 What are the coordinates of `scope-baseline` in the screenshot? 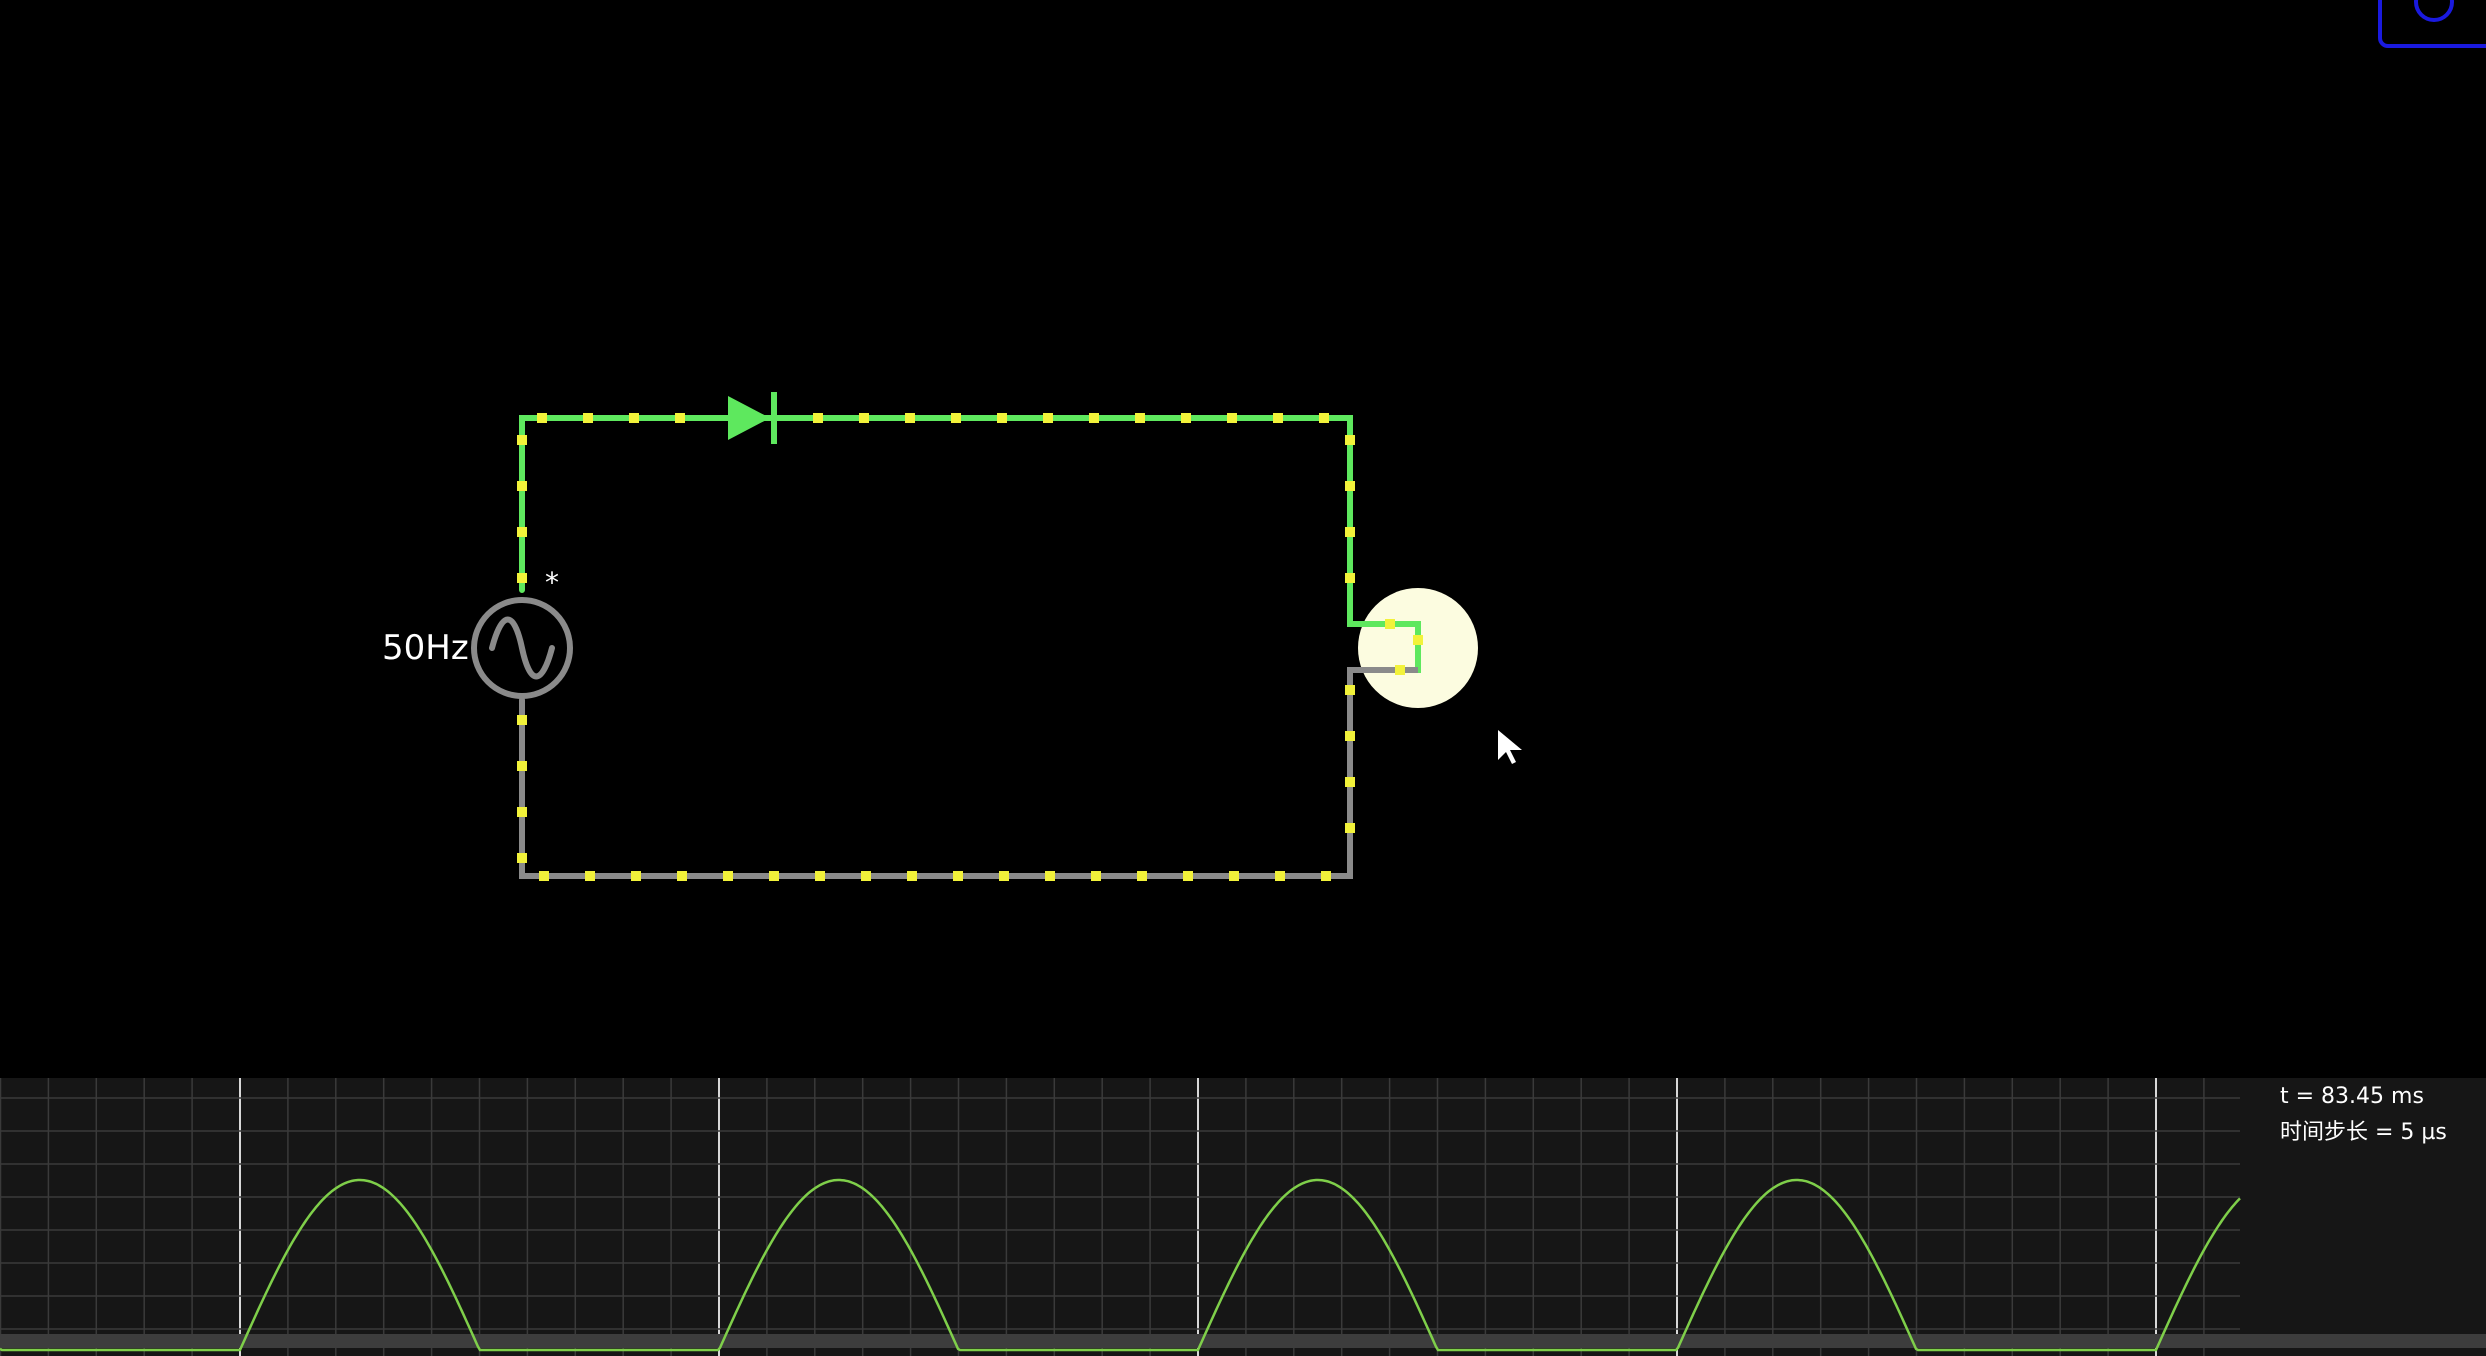 It's located at (1243, 1341).